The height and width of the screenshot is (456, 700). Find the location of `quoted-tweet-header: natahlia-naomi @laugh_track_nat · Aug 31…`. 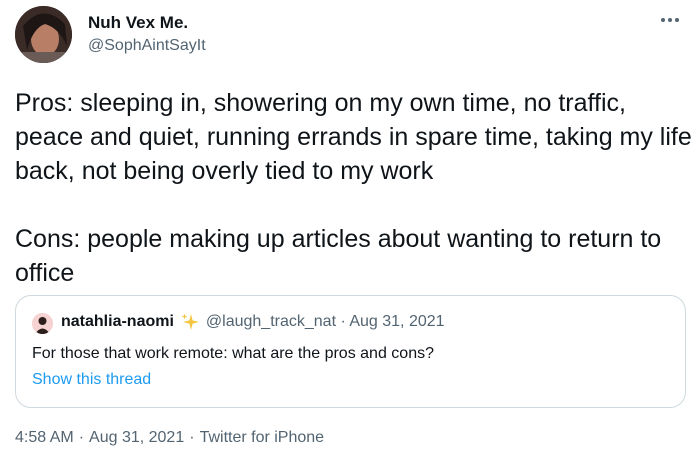

quoted-tweet-header: natahlia-naomi @laugh_track_nat · Aug 31… is located at coordinates (253, 322).